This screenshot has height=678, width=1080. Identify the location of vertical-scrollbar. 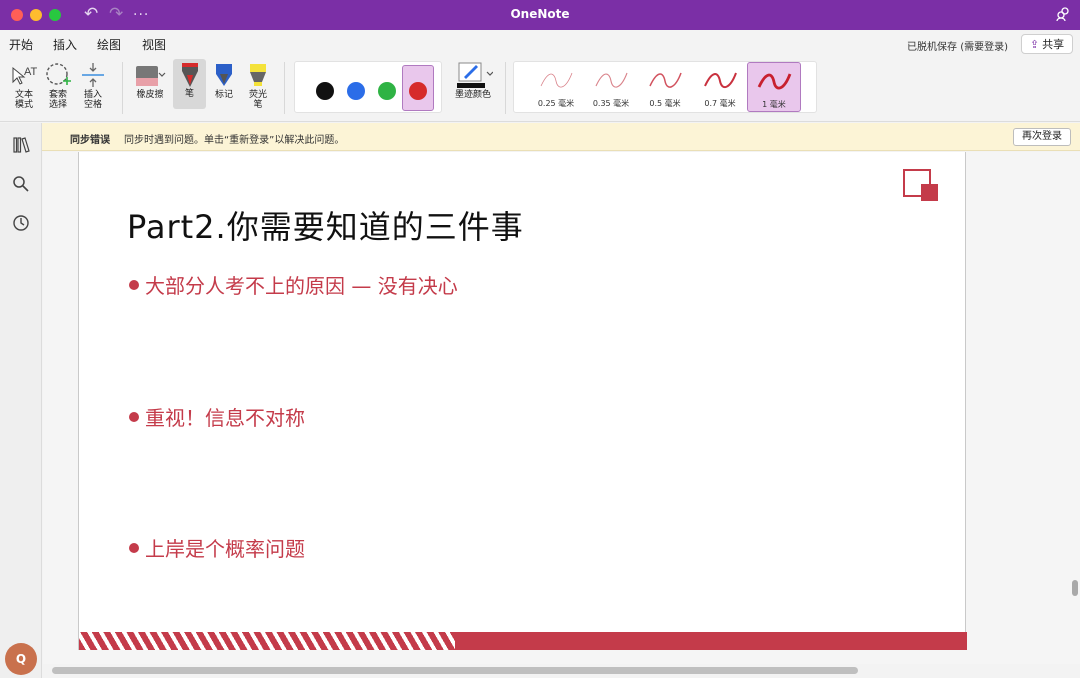
(1075, 588).